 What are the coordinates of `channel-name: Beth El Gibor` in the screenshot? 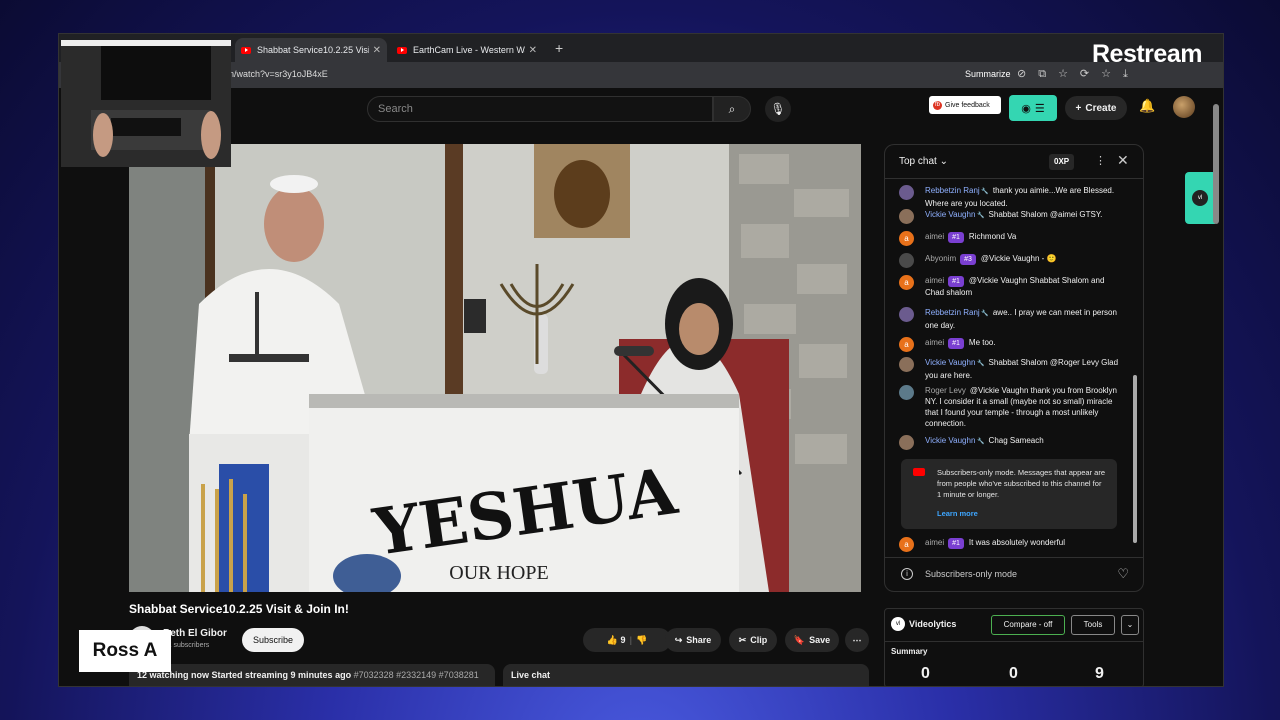 It's located at (195, 633).